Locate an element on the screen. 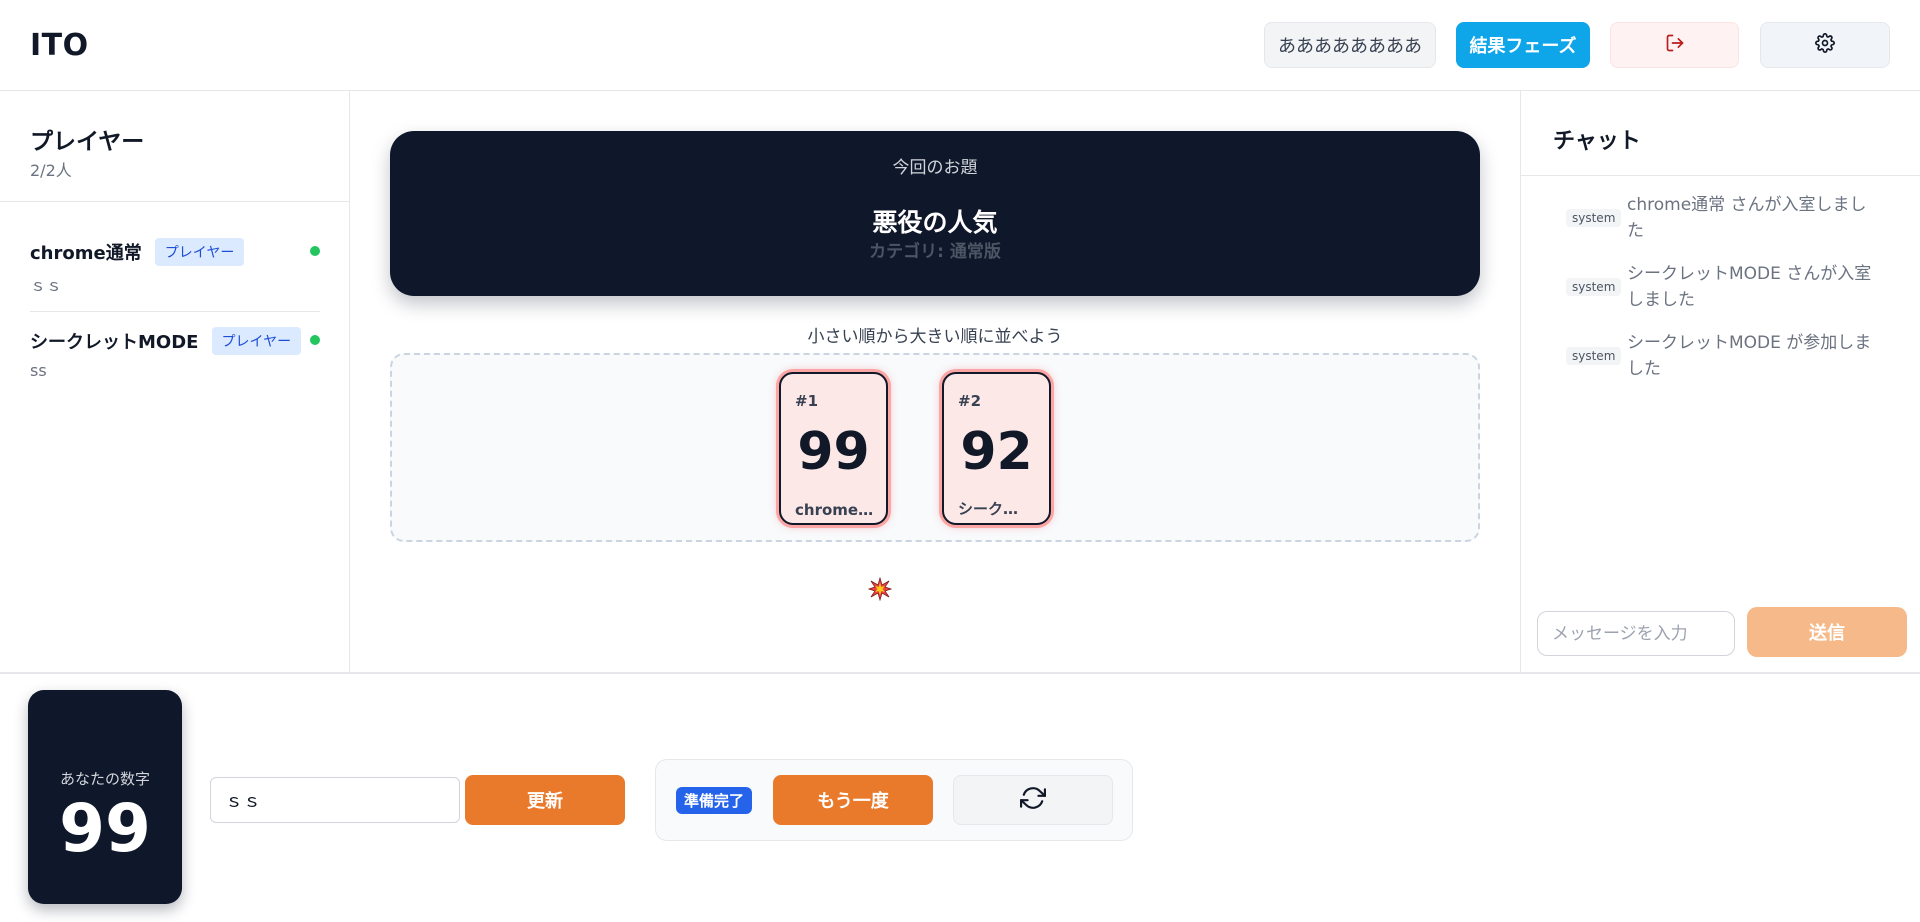 The image size is (1920, 922). my-number-card: あなたの数字 99 is located at coordinates (105, 797).